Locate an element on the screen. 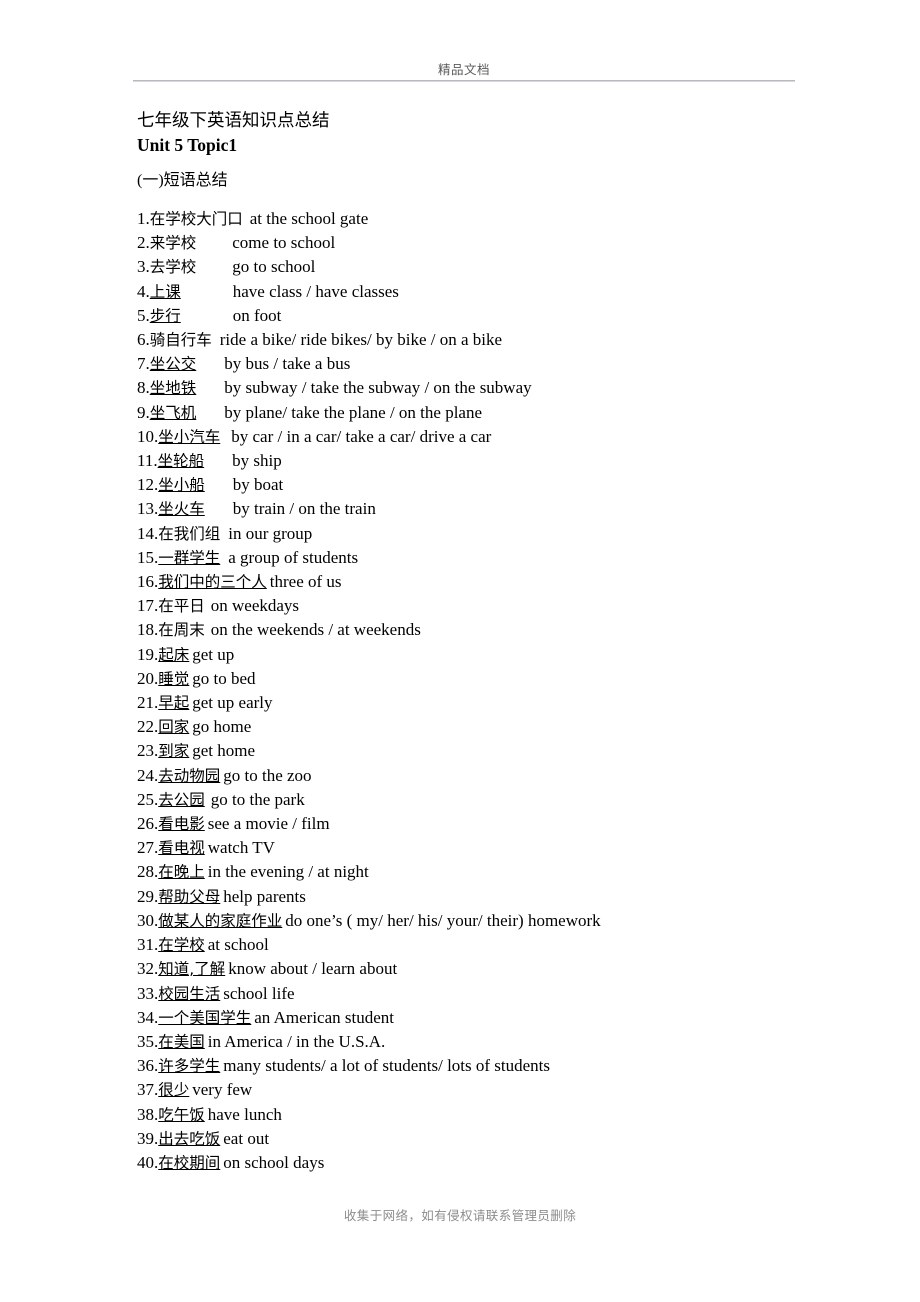 The width and height of the screenshot is (920, 1302). phrase-english: by boat is located at coordinates (258, 485).